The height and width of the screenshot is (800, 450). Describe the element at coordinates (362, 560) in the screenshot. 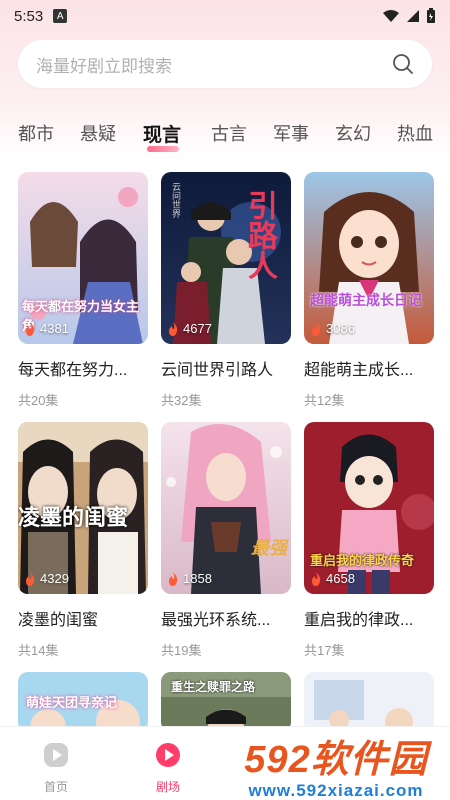

I see `cover-title: 重启我的律政传奇` at that location.